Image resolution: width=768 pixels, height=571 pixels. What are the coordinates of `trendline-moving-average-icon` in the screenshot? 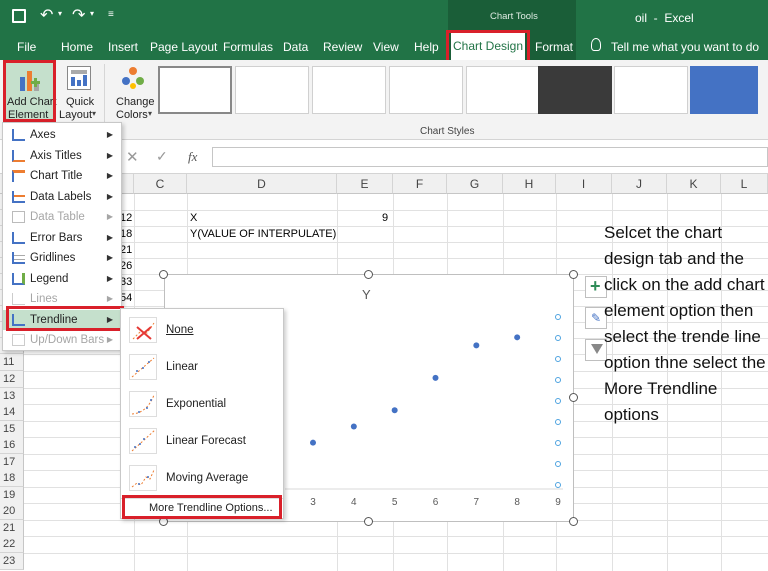 It's located at (143, 478).